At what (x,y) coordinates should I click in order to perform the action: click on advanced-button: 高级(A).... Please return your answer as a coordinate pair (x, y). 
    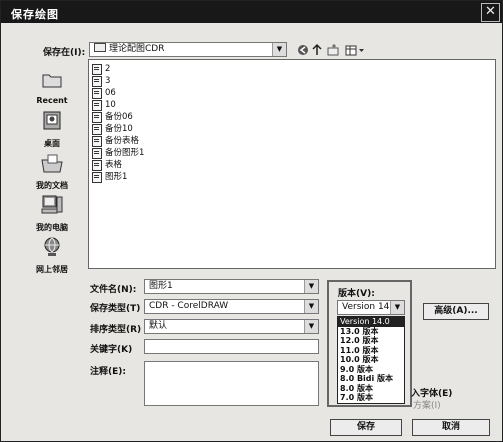
    Looking at the image, I should click on (456, 311).